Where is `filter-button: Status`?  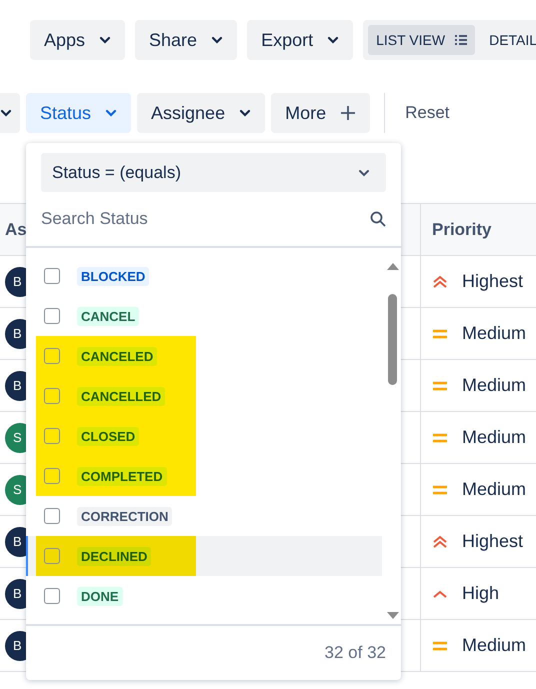
filter-button: Status is located at coordinates (79, 113).